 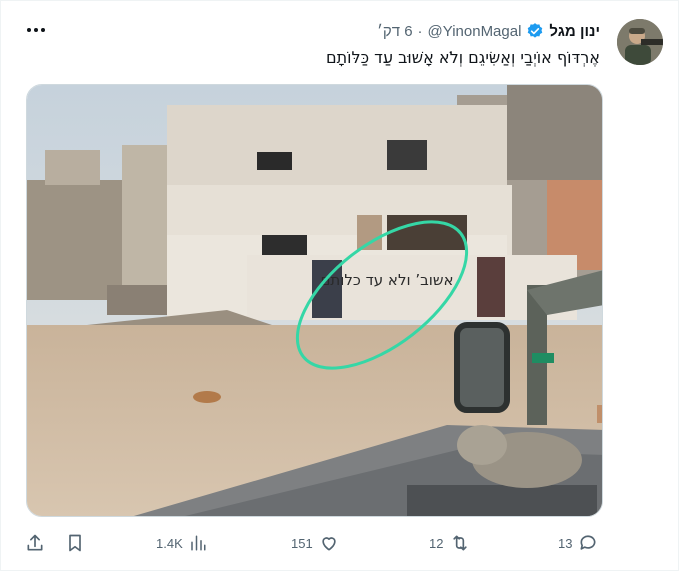 I want to click on retweets-count: 12, so click(x=436, y=543).